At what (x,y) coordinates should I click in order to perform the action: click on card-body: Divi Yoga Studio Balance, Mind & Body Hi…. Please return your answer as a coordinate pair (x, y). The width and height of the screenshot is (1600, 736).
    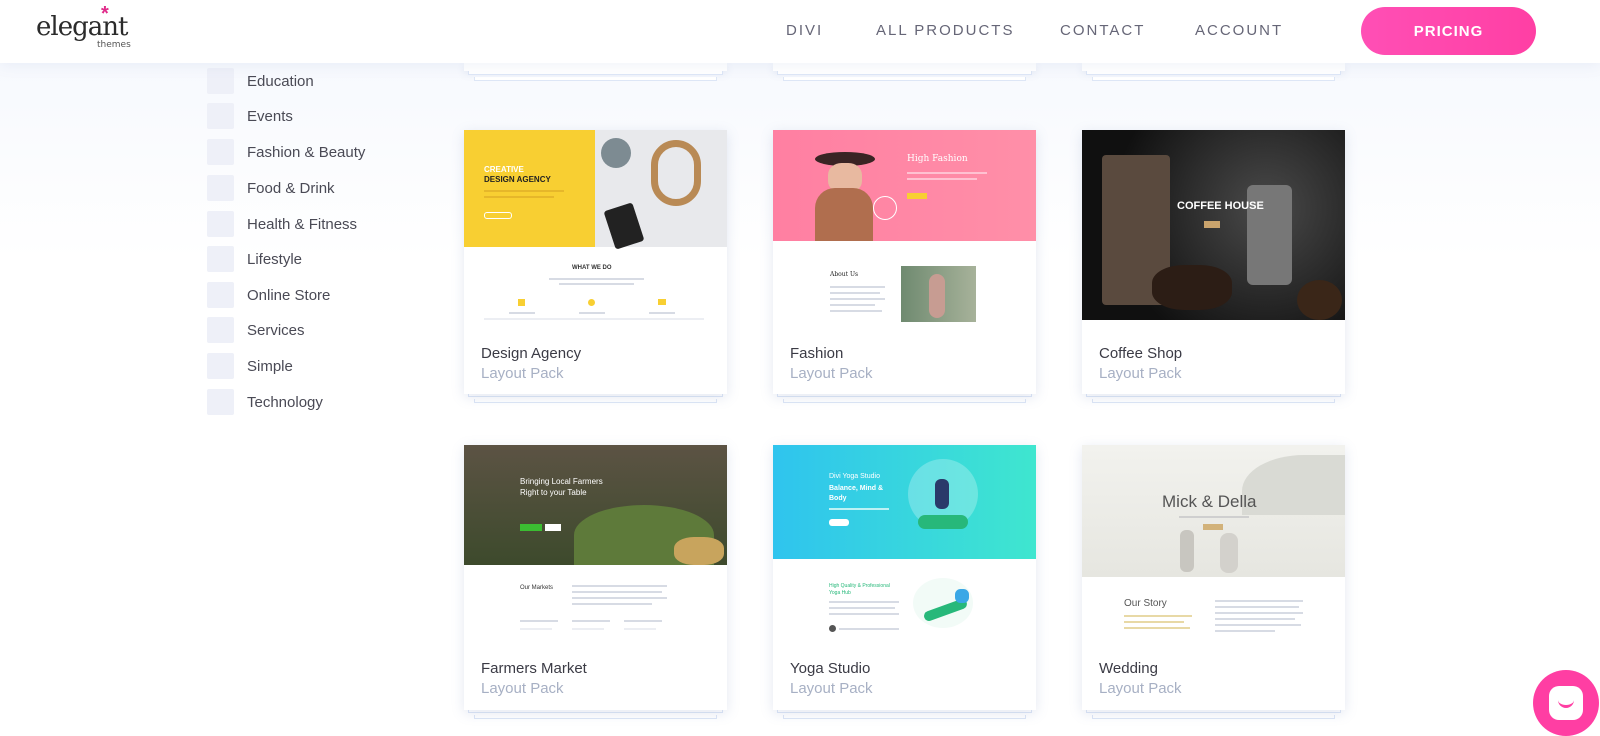
    Looking at the image, I should click on (904, 577).